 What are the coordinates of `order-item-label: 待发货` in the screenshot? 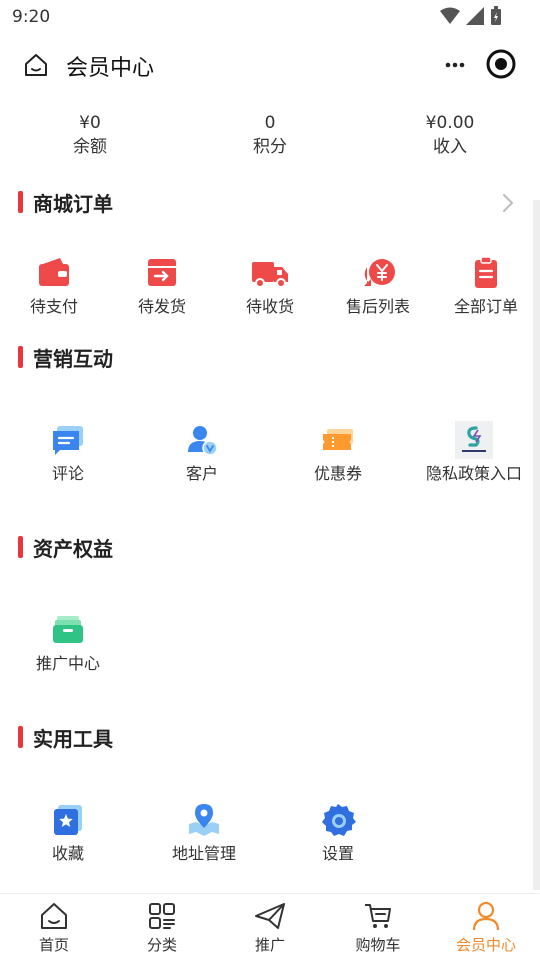 It's located at (161, 306).